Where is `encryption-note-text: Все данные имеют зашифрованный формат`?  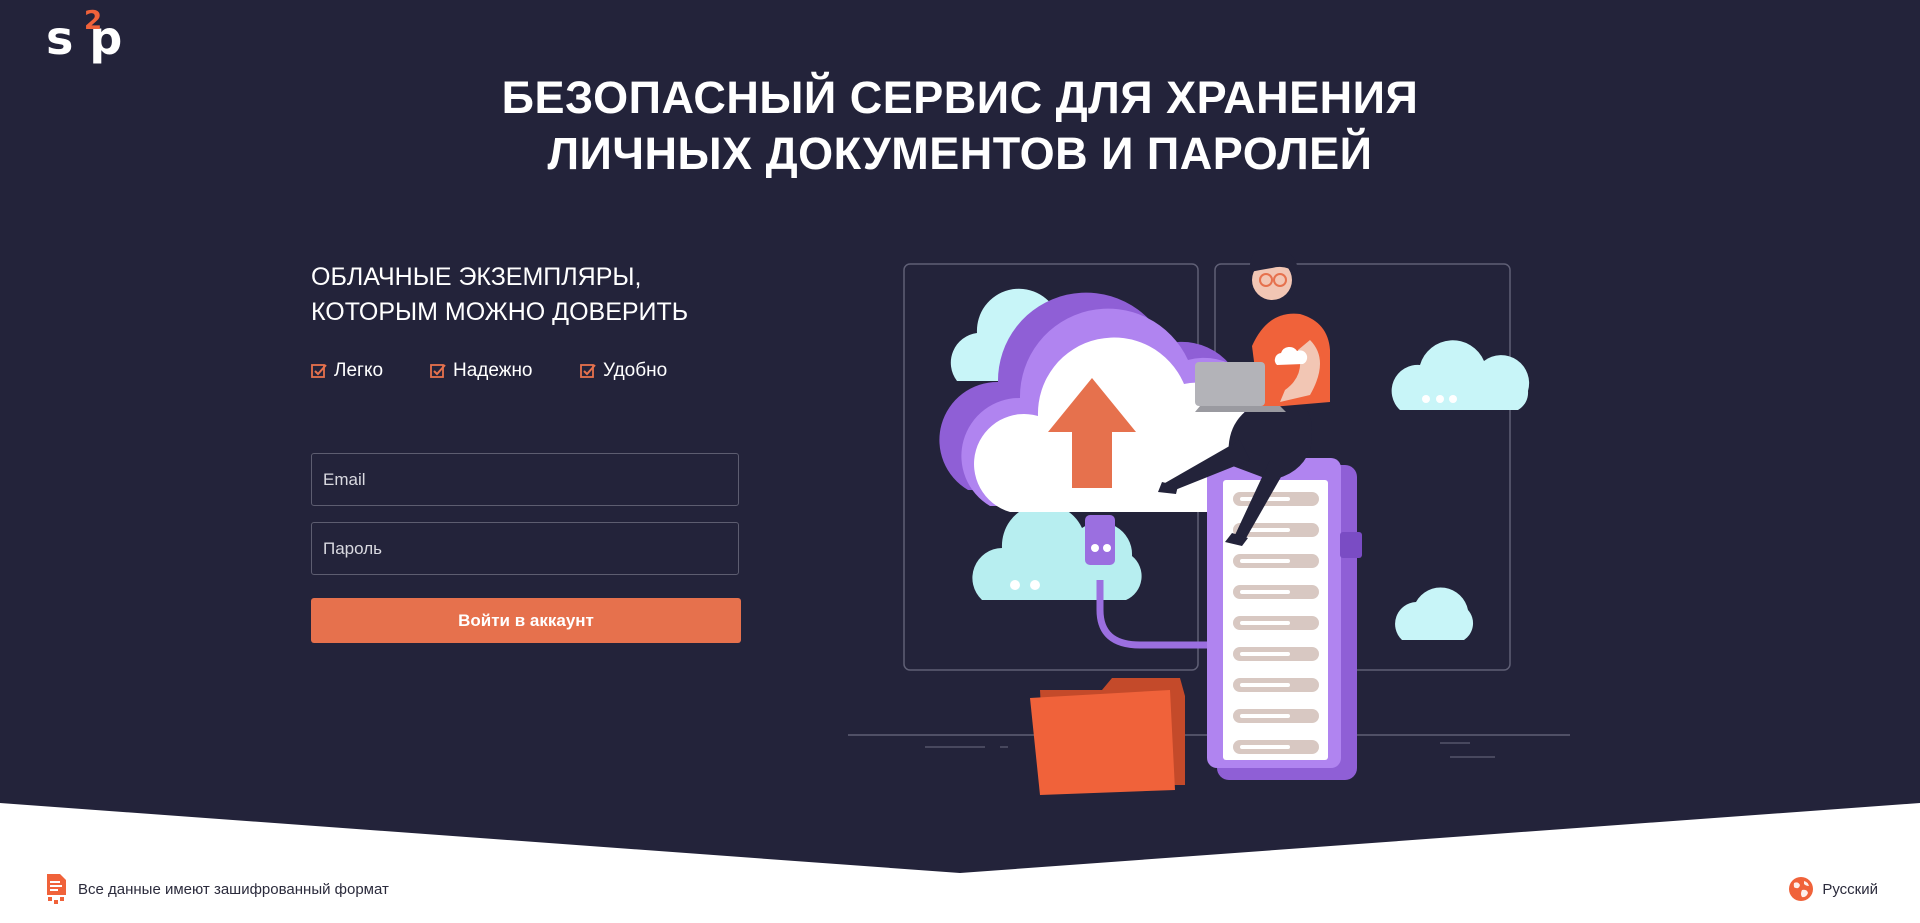
encryption-note-text: Все данные имеют зашифрованный формат is located at coordinates (233, 889).